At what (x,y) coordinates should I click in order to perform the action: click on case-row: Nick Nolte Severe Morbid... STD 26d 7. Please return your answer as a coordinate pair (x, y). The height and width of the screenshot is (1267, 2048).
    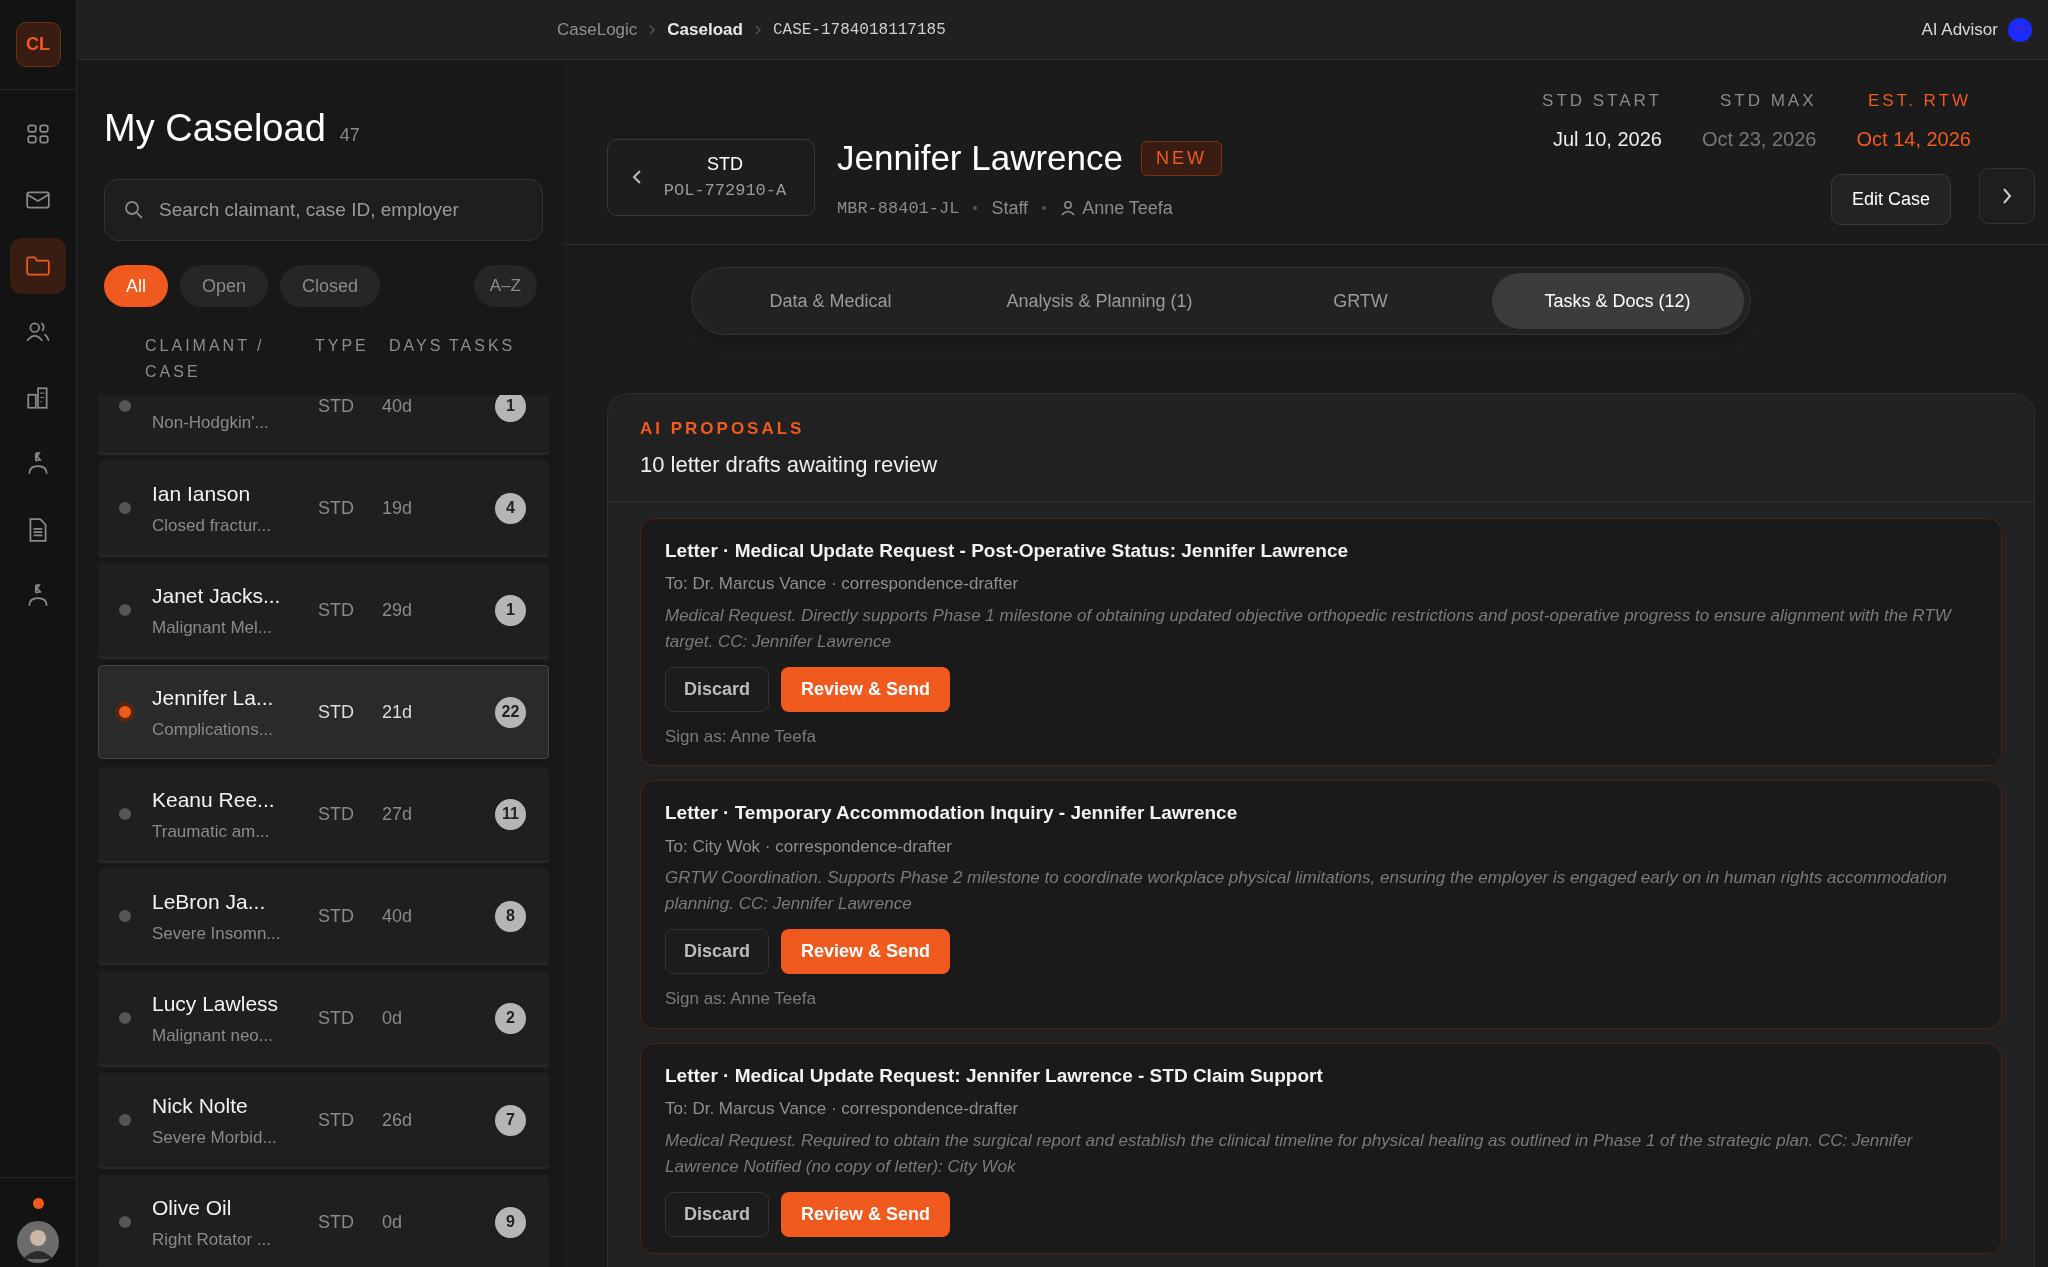
    Looking at the image, I should click on (323, 1120).